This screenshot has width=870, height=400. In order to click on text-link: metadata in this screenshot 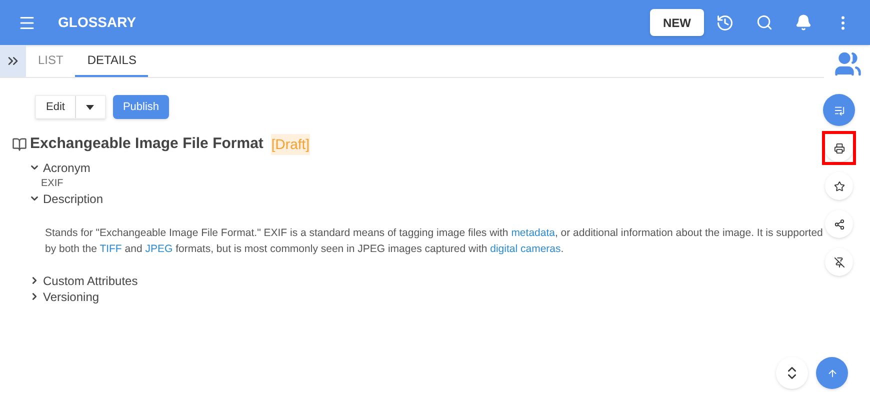, I will do `click(533, 232)`.